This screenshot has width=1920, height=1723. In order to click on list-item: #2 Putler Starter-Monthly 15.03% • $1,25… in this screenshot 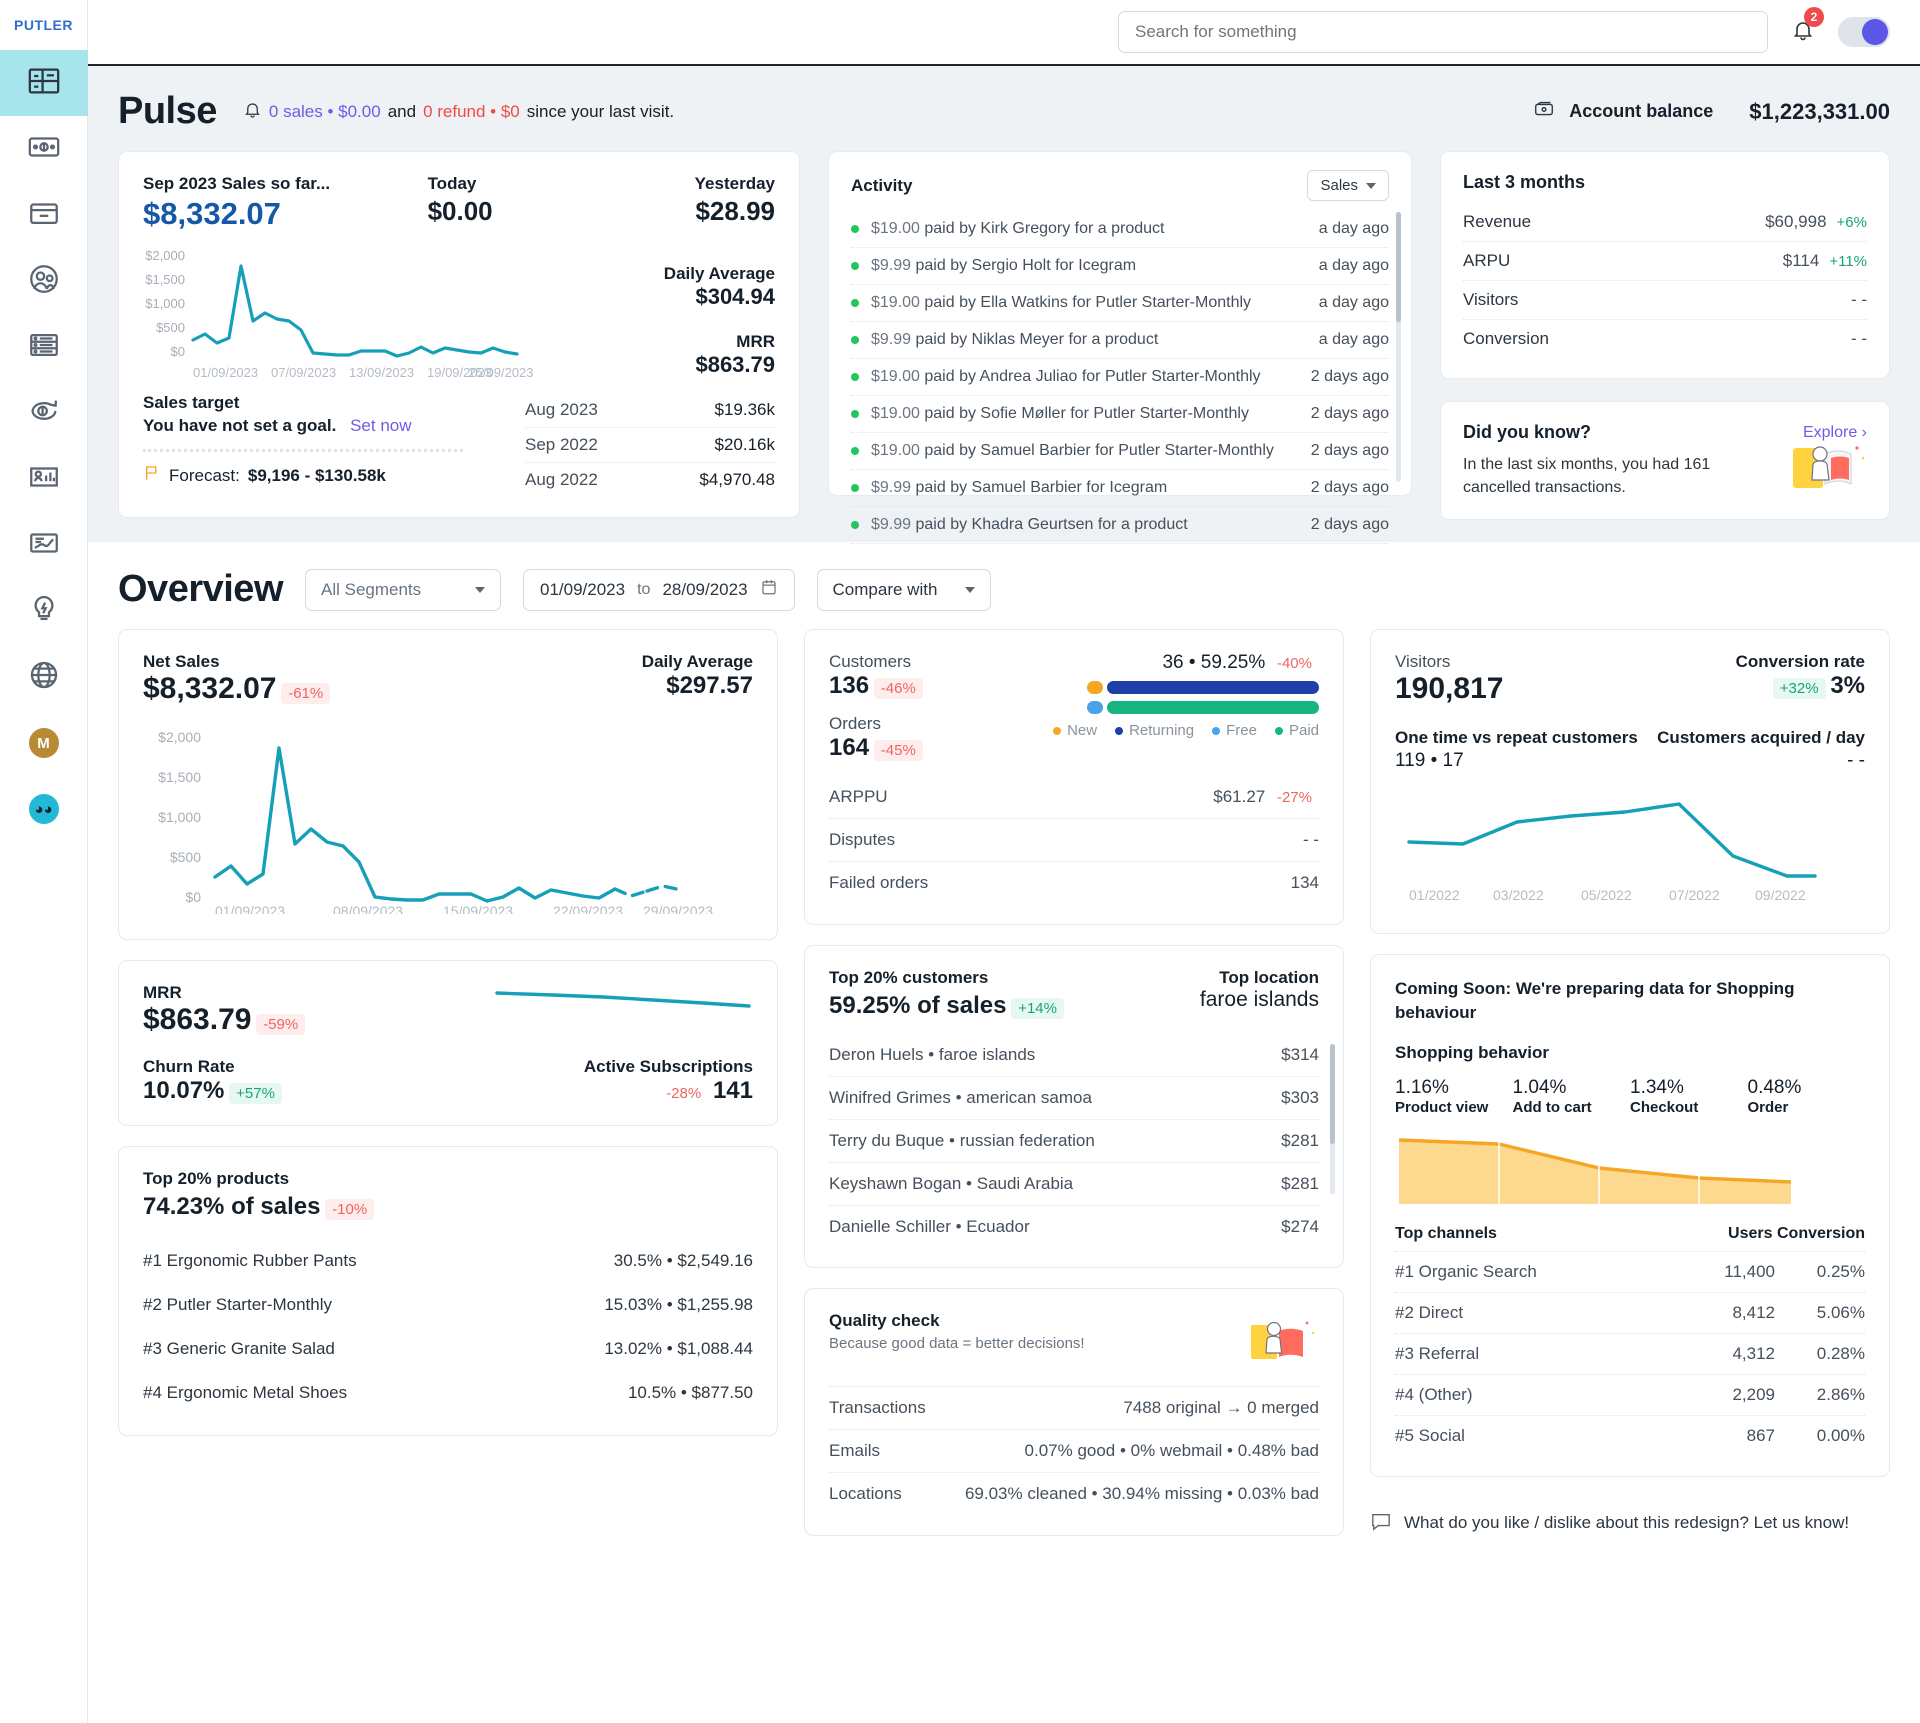, I will do `click(448, 1305)`.